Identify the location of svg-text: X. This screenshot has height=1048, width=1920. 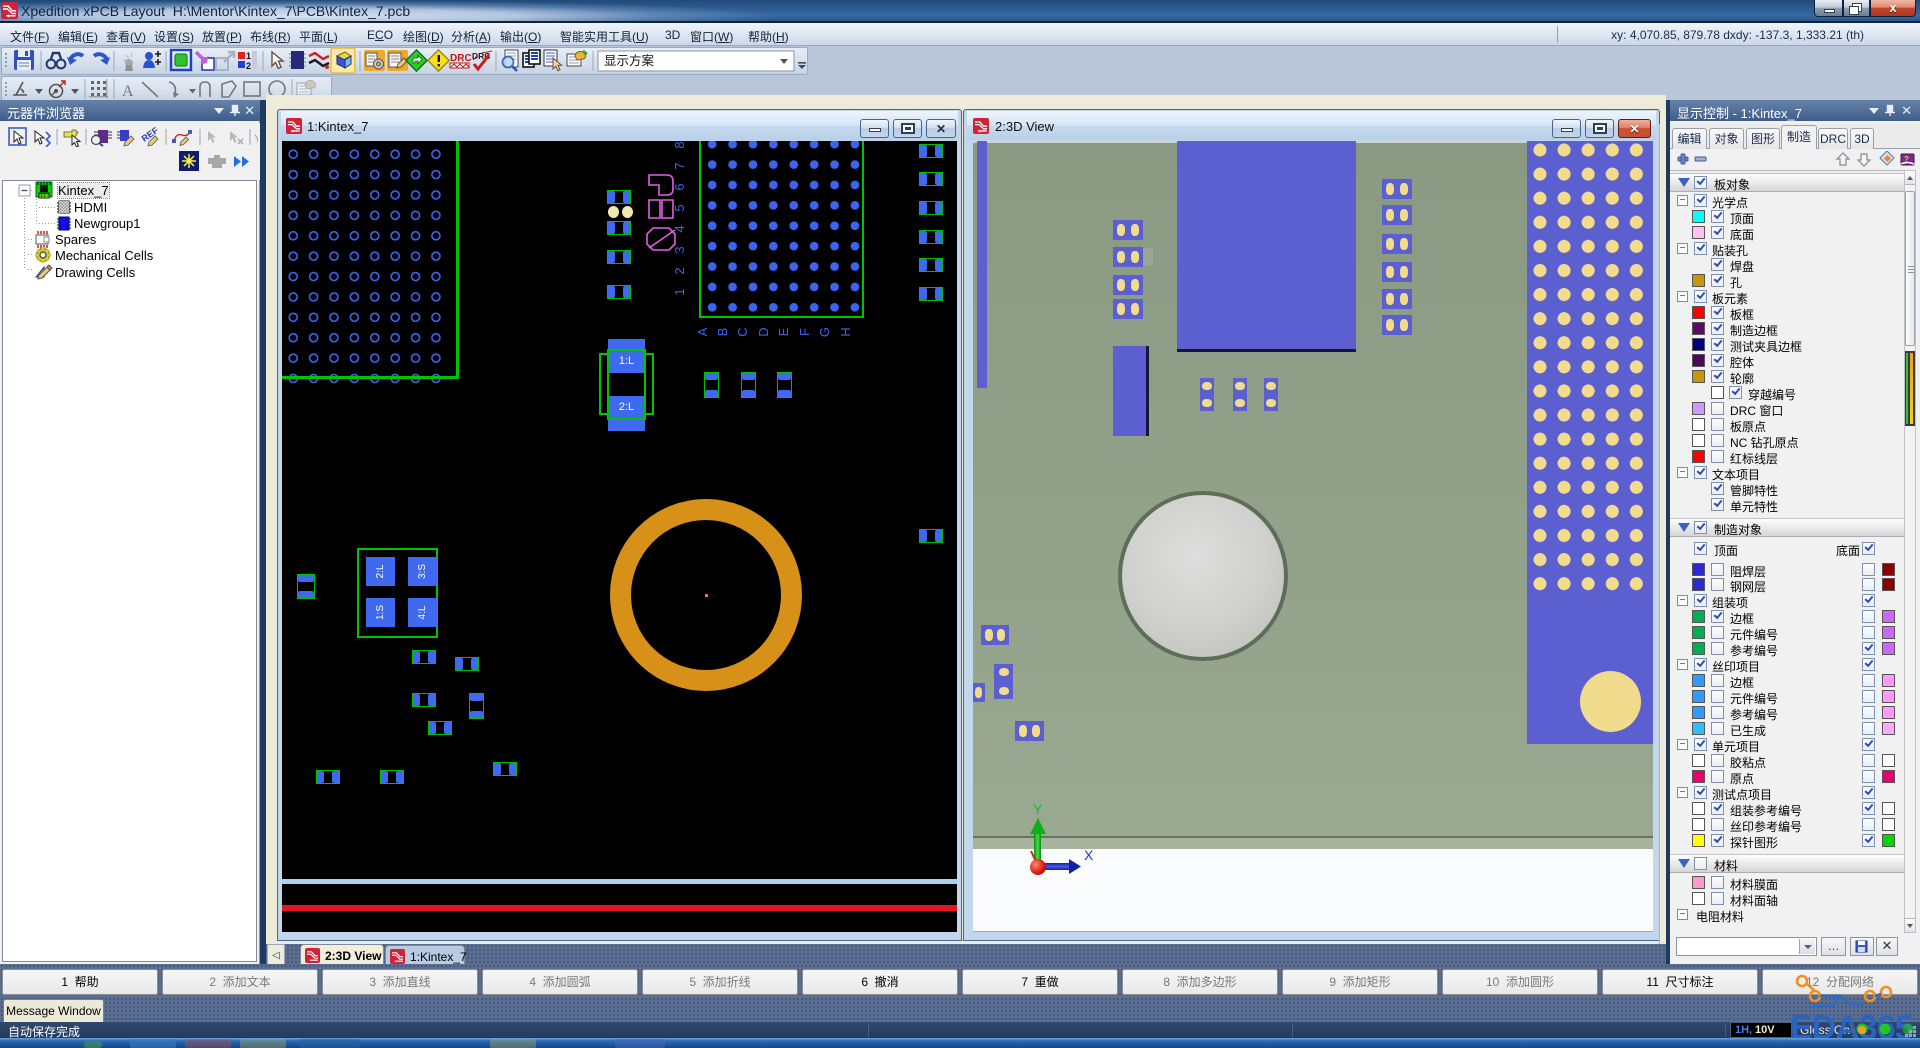
(1089, 855).